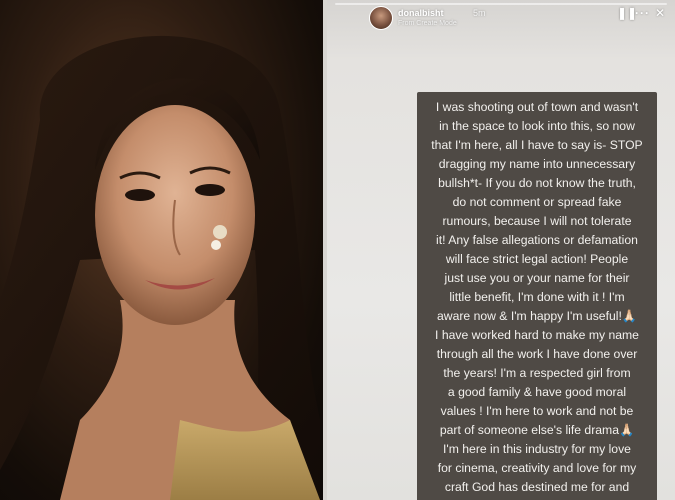  Describe the element at coordinates (660, 13) in the screenshot. I see `close-icon: ✕` at that location.